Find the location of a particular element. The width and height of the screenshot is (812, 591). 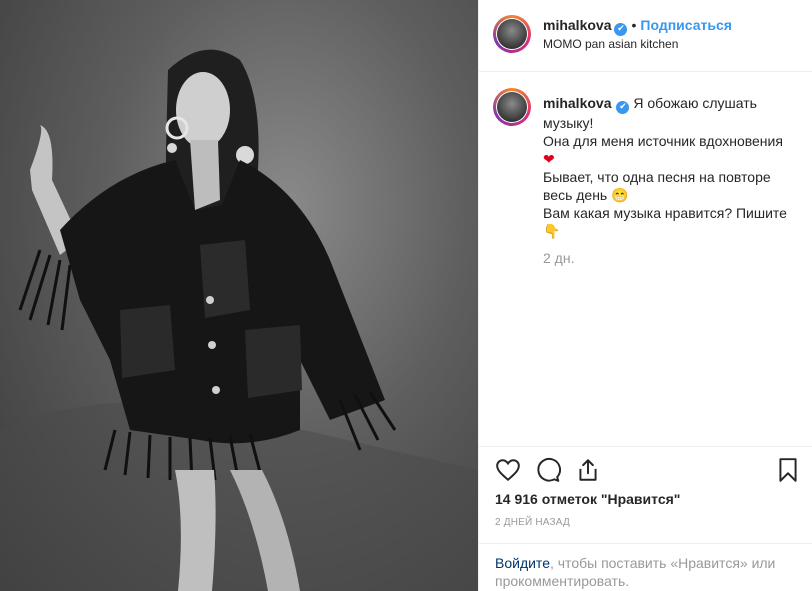

caption-avatar is located at coordinates (512, 107).